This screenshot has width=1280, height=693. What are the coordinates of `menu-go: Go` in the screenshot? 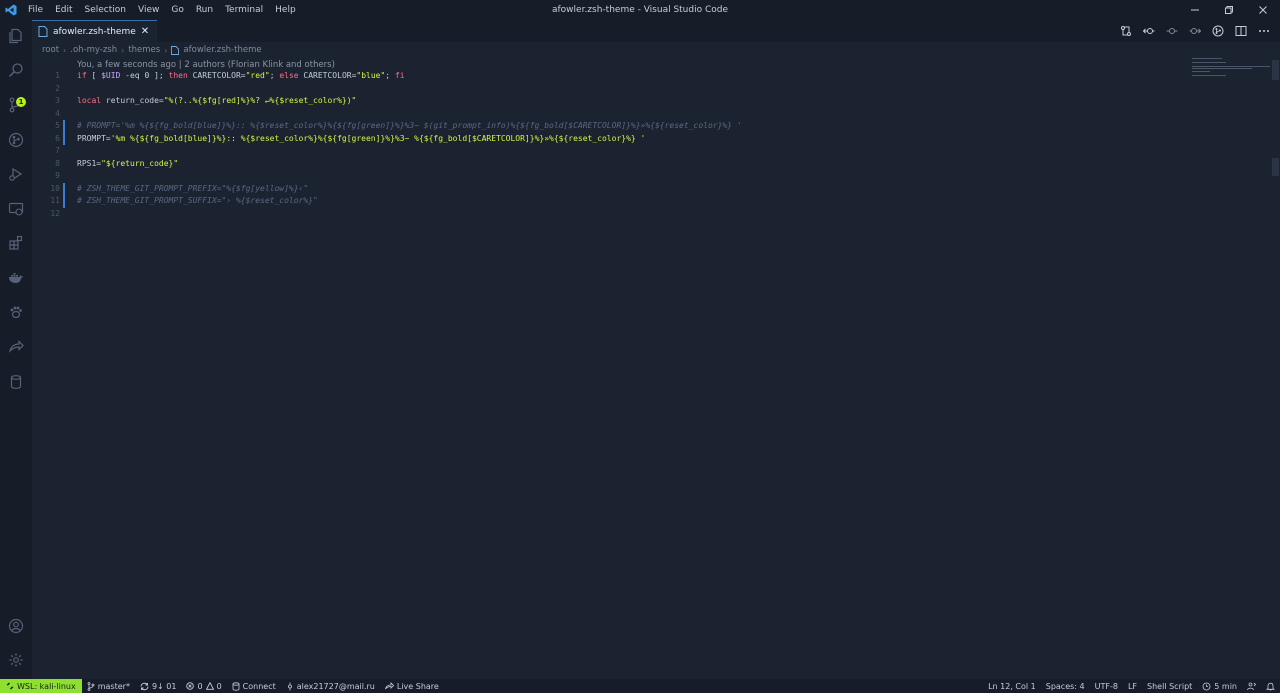 It's located at (177, 10).